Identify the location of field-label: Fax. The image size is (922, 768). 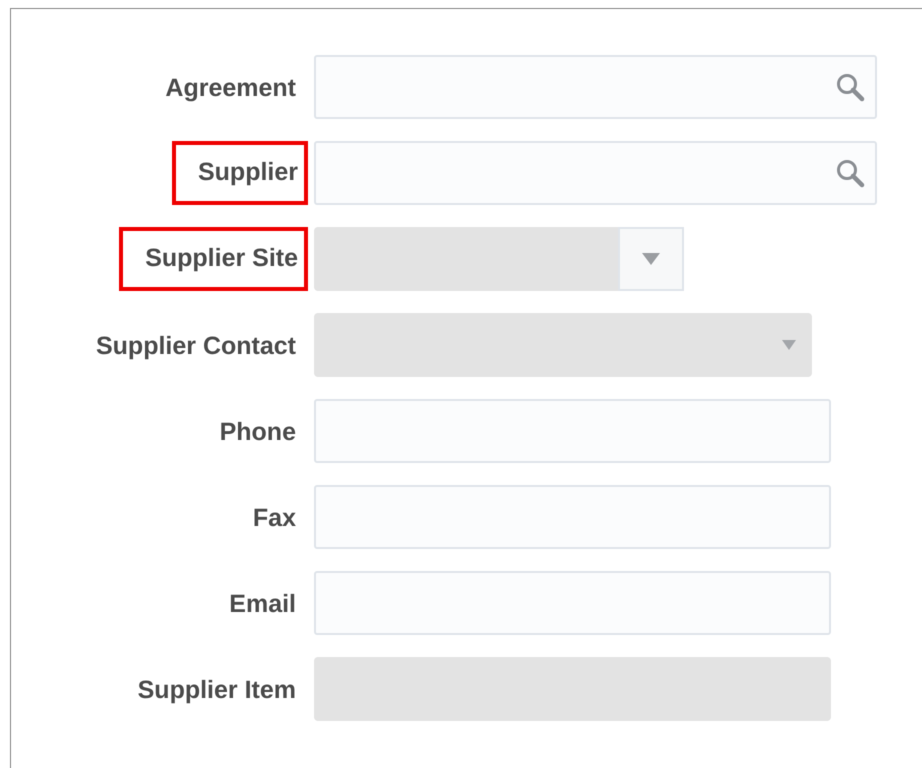
(274, 518).